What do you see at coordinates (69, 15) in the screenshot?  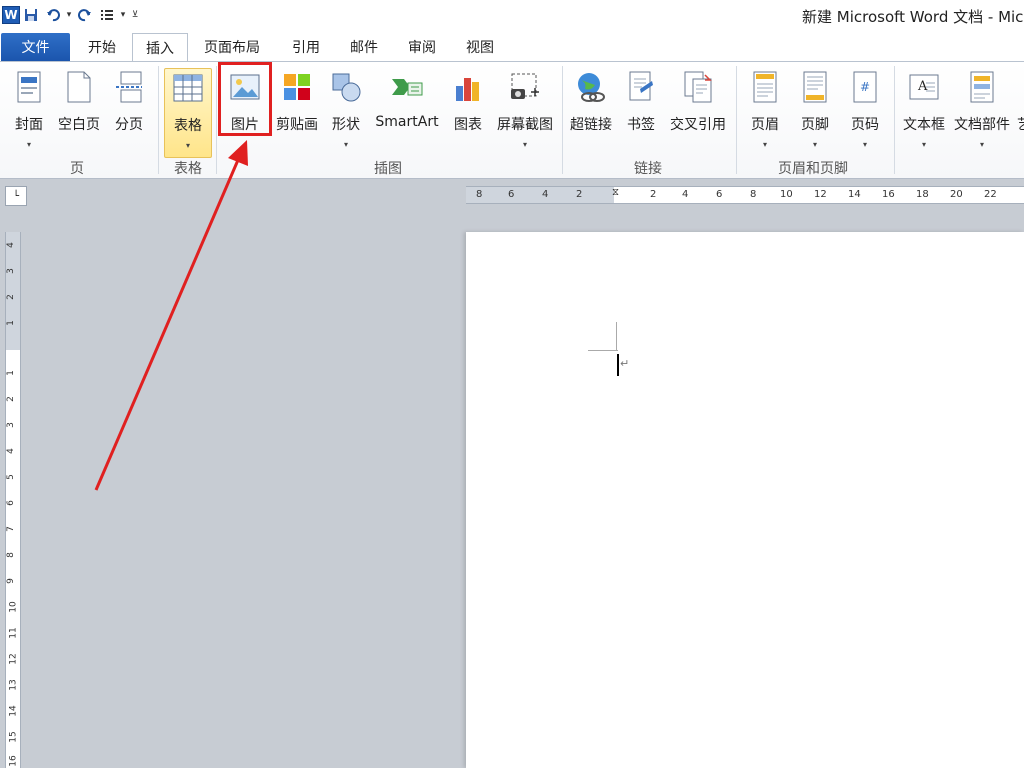 I see `undo-dropdown-icon: ▾` at bounding box center [69, 15].